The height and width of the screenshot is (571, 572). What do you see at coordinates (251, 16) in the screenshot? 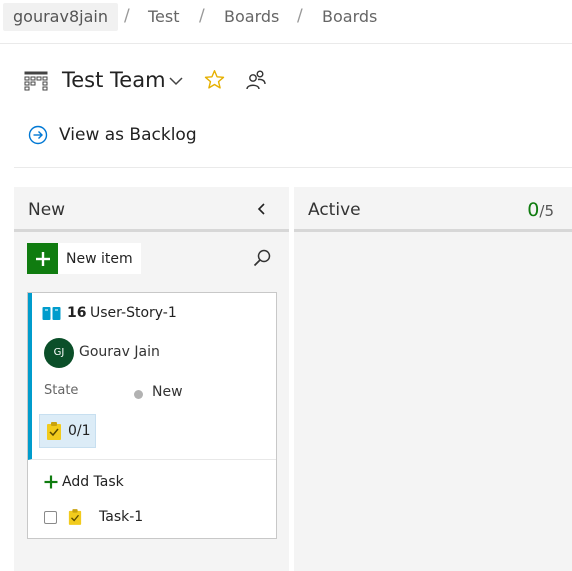
I see `breadcrumb-boards-hub: Boards` at bounding box center [251, 16].